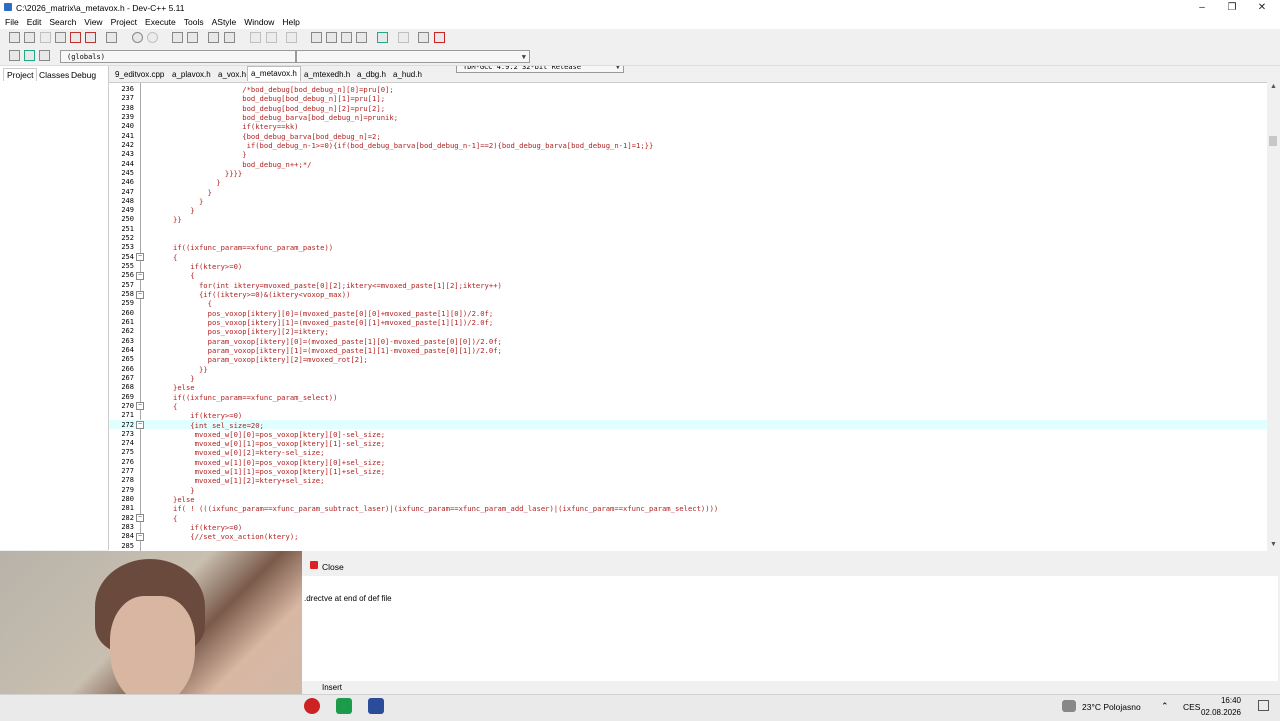  What do you see at coordinates (29, 37) in the screenshot?
I see `open-file-icon` at bounding box center [29, 37].